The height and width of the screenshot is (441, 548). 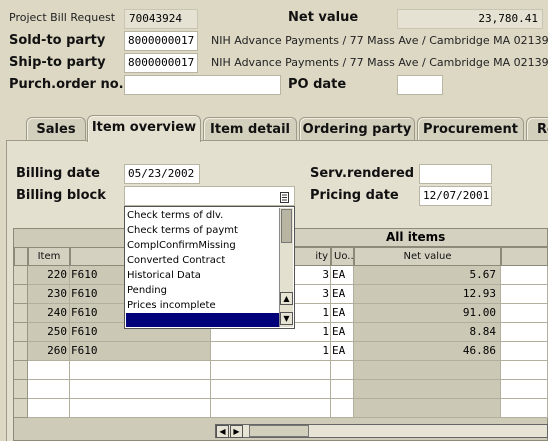 I want to click on pricing-date-field: 12/07/2001, so click(x=455, y=196).